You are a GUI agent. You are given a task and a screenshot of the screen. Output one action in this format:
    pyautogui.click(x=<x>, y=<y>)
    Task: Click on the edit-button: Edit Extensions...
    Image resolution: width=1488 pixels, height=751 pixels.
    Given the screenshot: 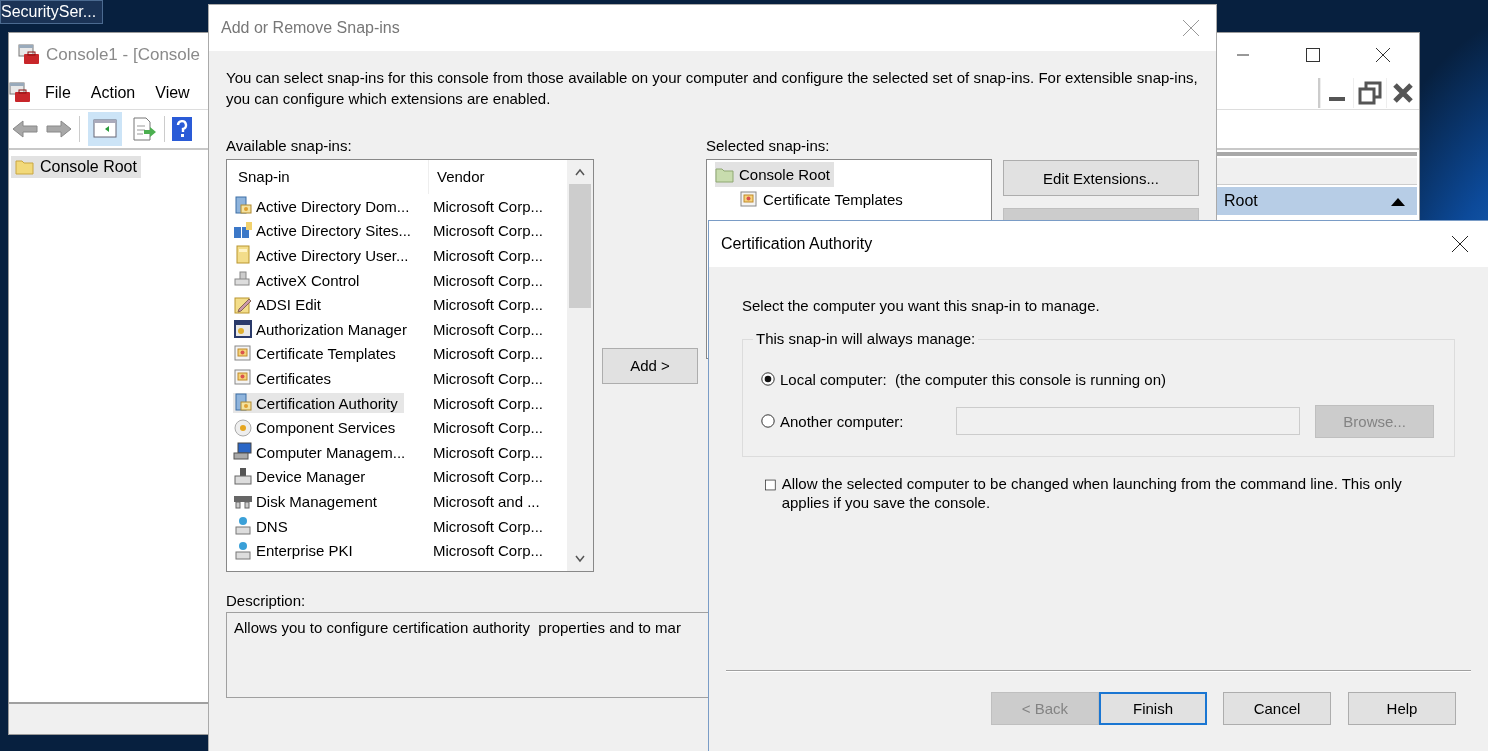 What is the action you would take?
    pyautogui.click(x=1101, y=178)
    